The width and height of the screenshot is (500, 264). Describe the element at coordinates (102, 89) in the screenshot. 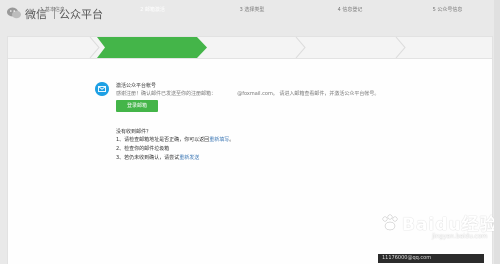

I see `mail-icon` at that location.